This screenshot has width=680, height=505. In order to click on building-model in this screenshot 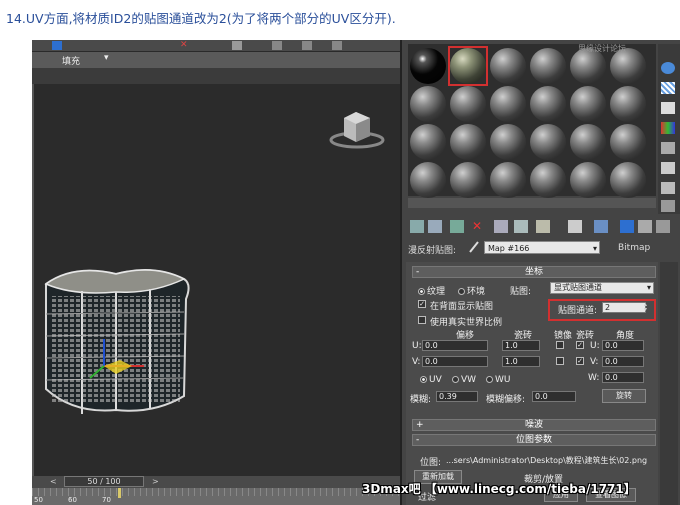, I will do `click(117, 341)`.